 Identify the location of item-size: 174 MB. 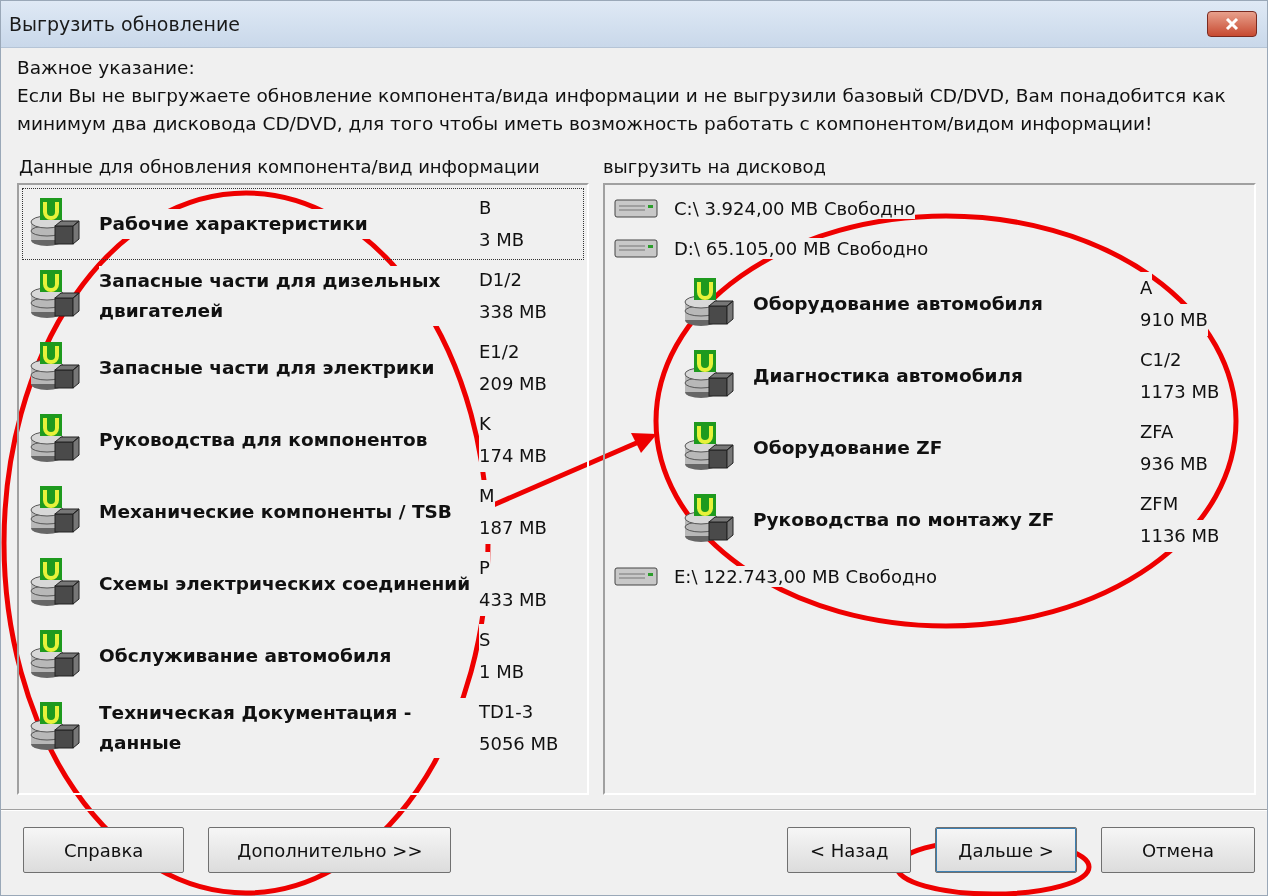
(513, 456).